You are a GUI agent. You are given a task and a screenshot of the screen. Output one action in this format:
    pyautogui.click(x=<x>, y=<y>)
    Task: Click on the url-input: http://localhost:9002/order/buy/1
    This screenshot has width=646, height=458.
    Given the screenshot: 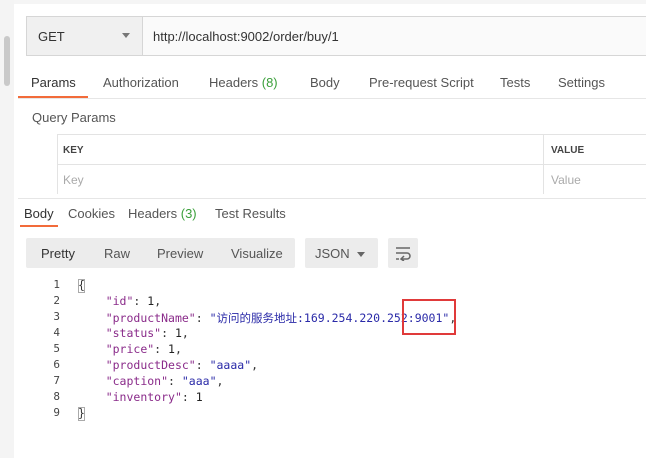 What is the action you would take?
    pyautogui.click(x=246, y=36)
    